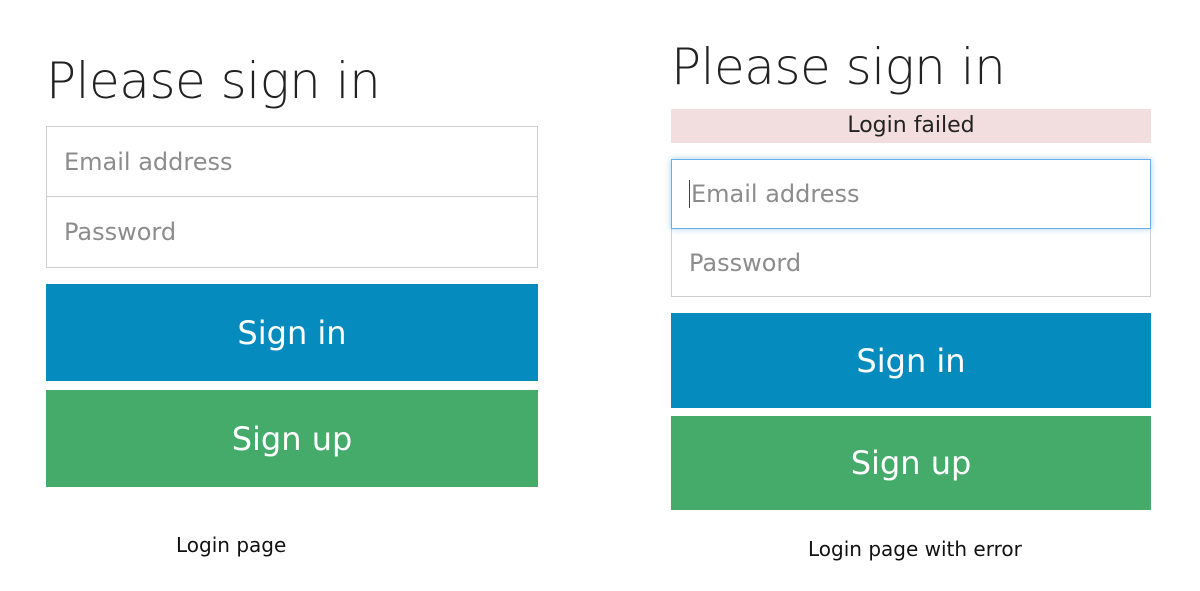  I want to click on caption-login-page-with-error: Login page with error, so click(915, 549).